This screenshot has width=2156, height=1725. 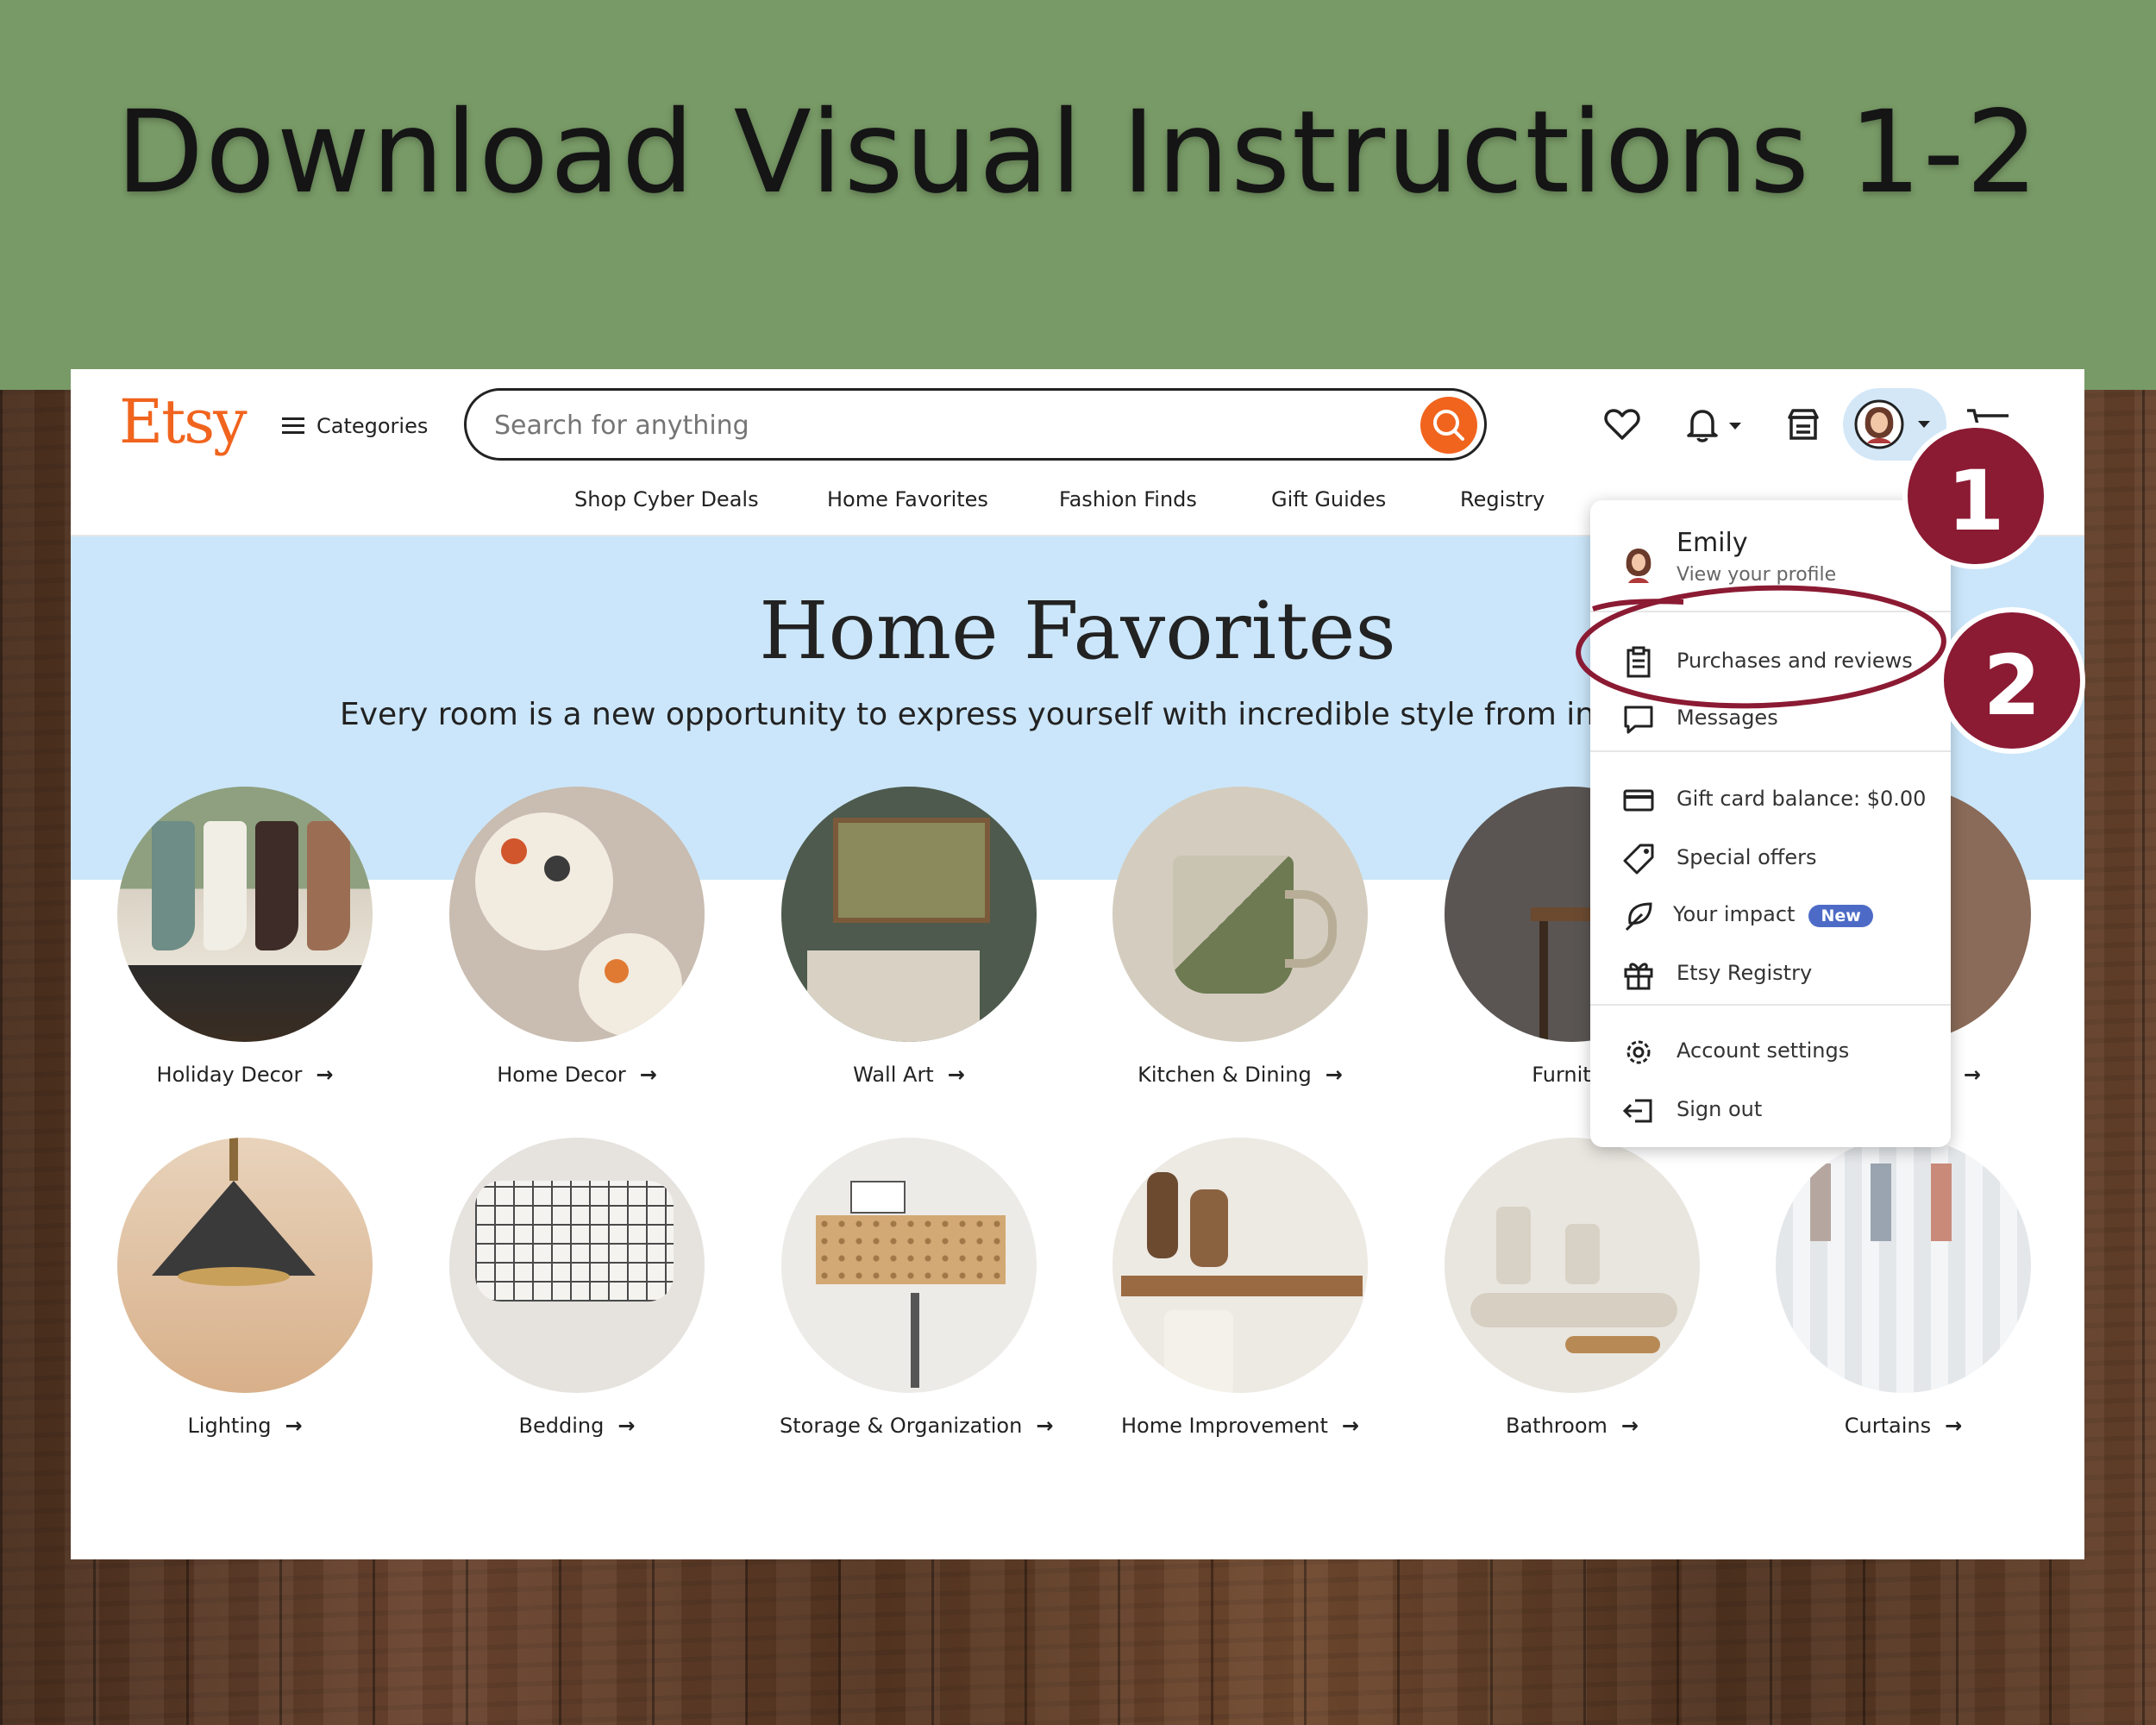 I want to click on category-wall-art: Wall Art →, so click(x=909, y=937).